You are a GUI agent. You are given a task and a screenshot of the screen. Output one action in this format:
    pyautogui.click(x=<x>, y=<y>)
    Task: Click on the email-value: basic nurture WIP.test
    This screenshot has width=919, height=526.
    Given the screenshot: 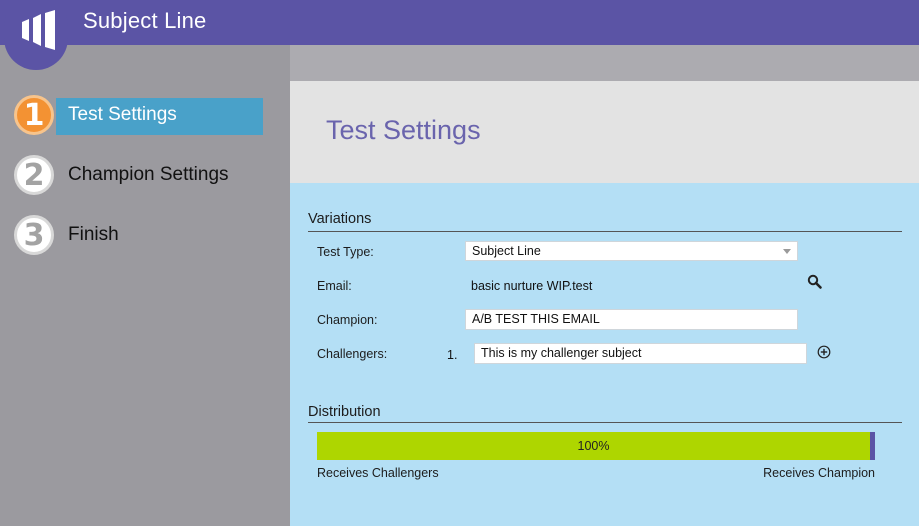 What is the action you would take?
    pyautogui.click(x=532, y=286)
    